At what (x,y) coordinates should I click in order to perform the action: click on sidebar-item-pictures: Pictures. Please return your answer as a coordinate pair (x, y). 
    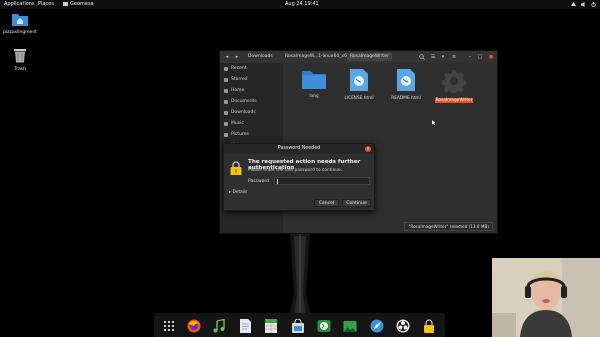
    Looking at the image, I should click on (251, 134).